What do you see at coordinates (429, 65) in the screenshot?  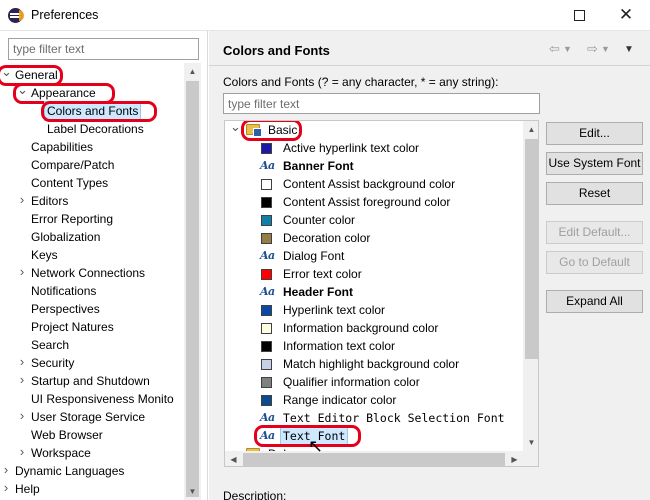 I see `header-separator` at bounding box center [429, 65].